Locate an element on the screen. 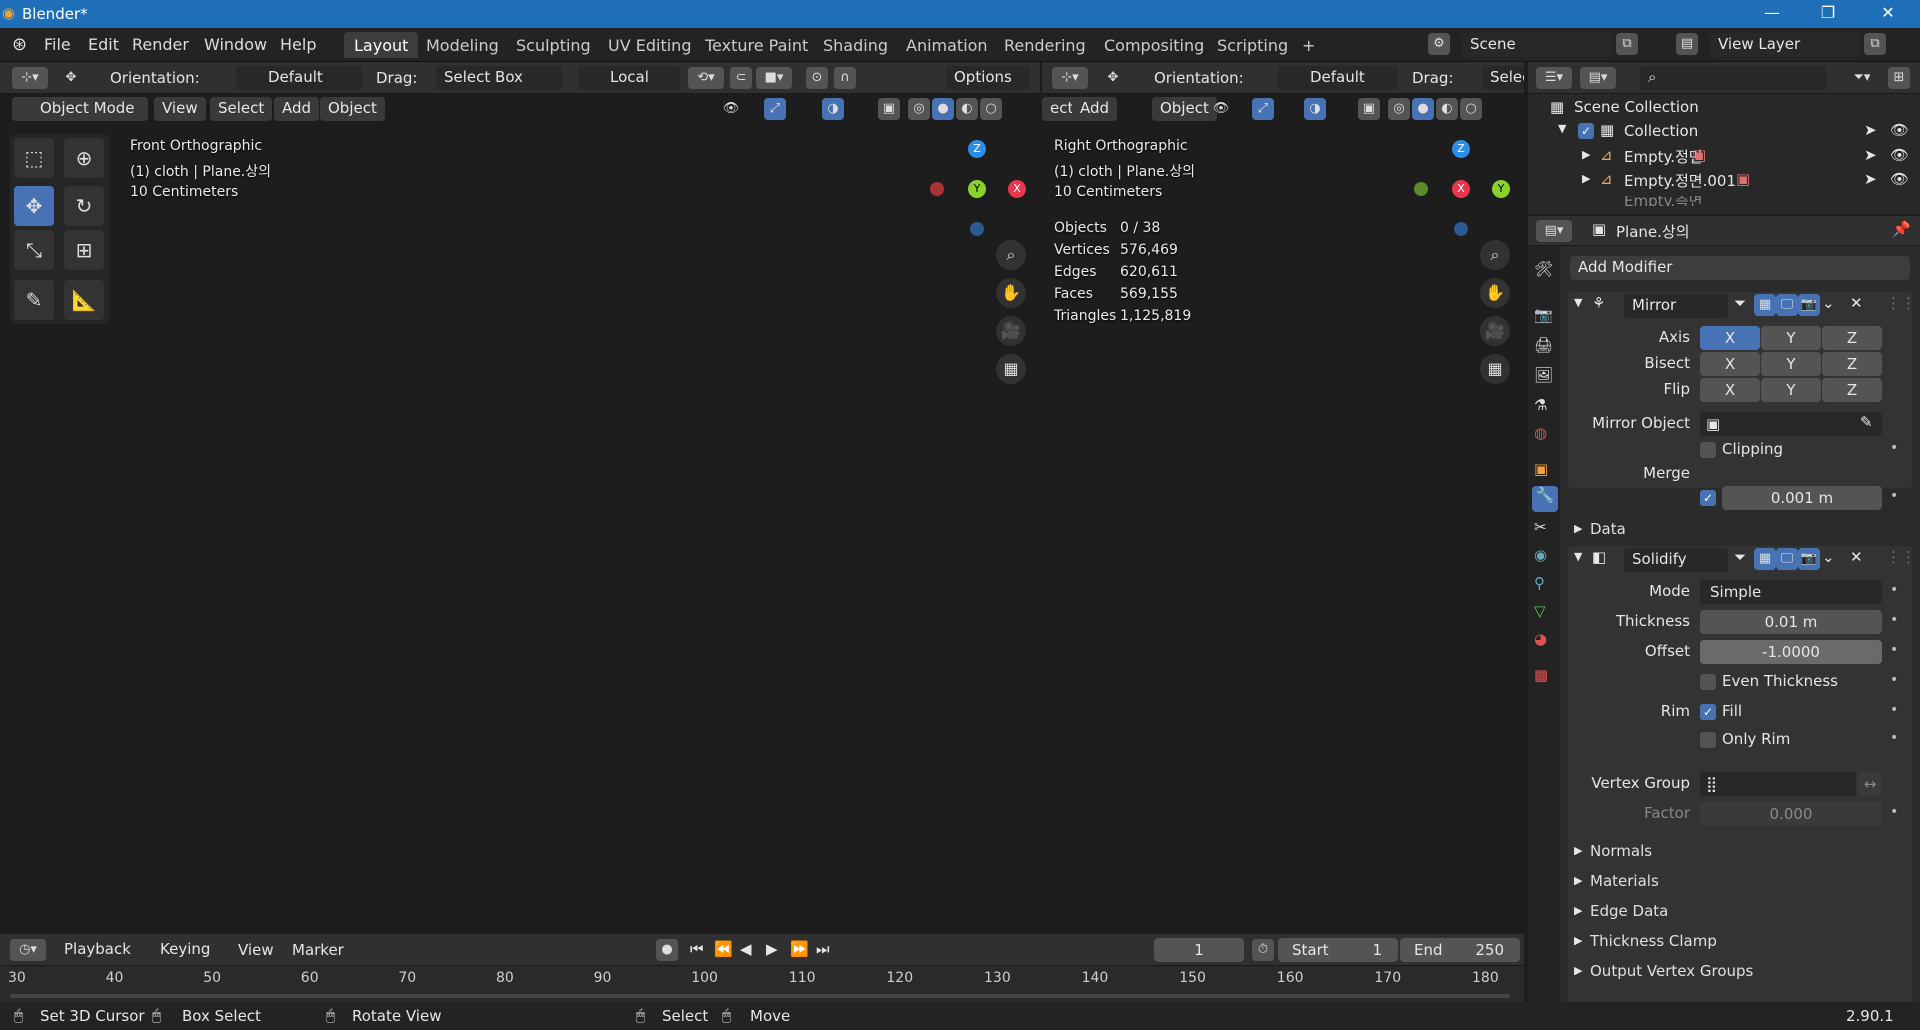  collection-expand-icon: ▼ is located at coordinates (1562, 128).